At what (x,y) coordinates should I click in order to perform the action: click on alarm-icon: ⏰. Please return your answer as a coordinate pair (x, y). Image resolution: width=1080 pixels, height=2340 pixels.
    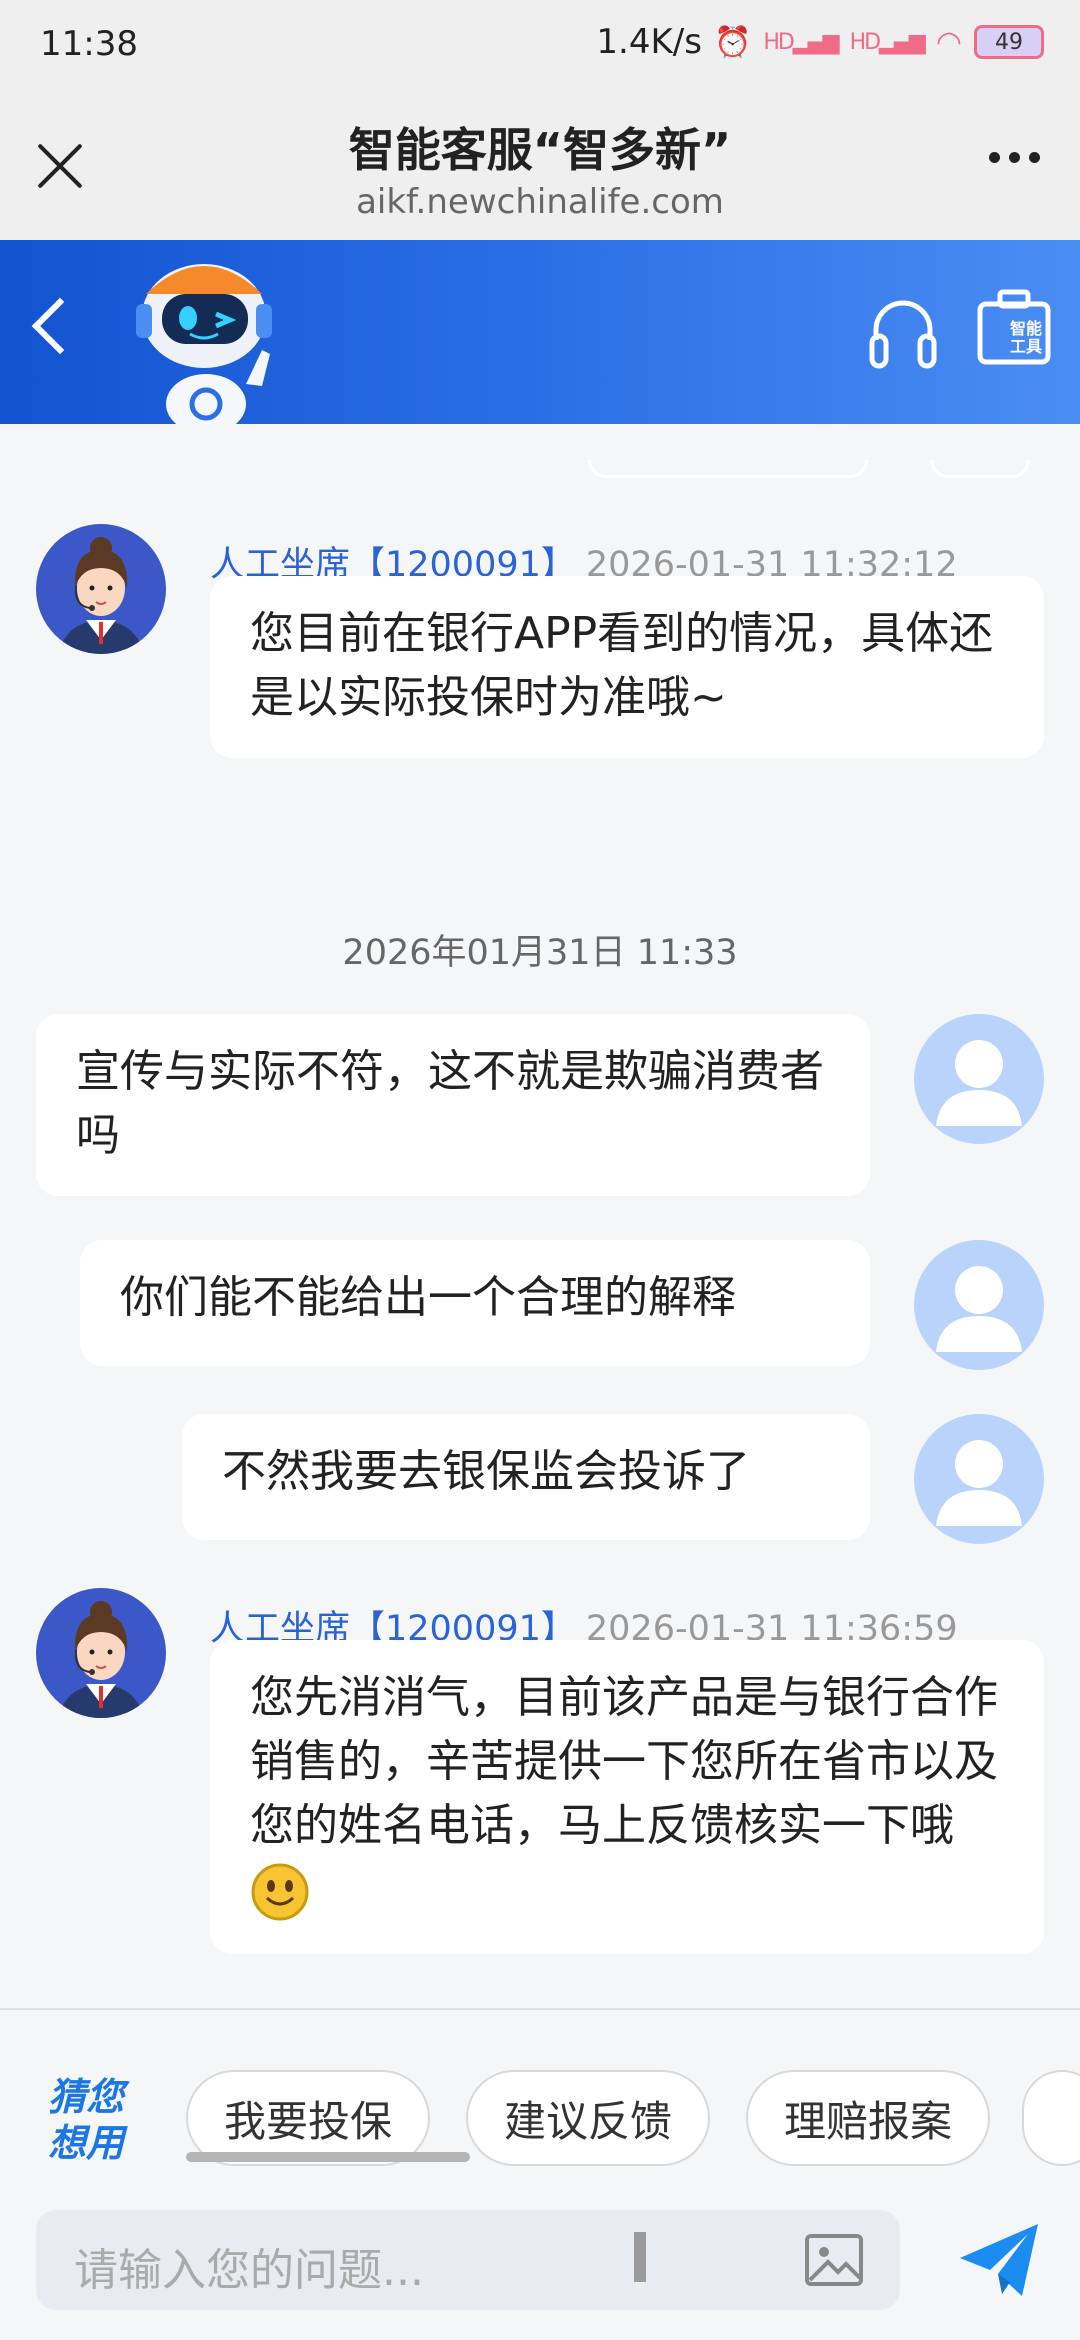
    Looking at the image, I should click on (732, 42).